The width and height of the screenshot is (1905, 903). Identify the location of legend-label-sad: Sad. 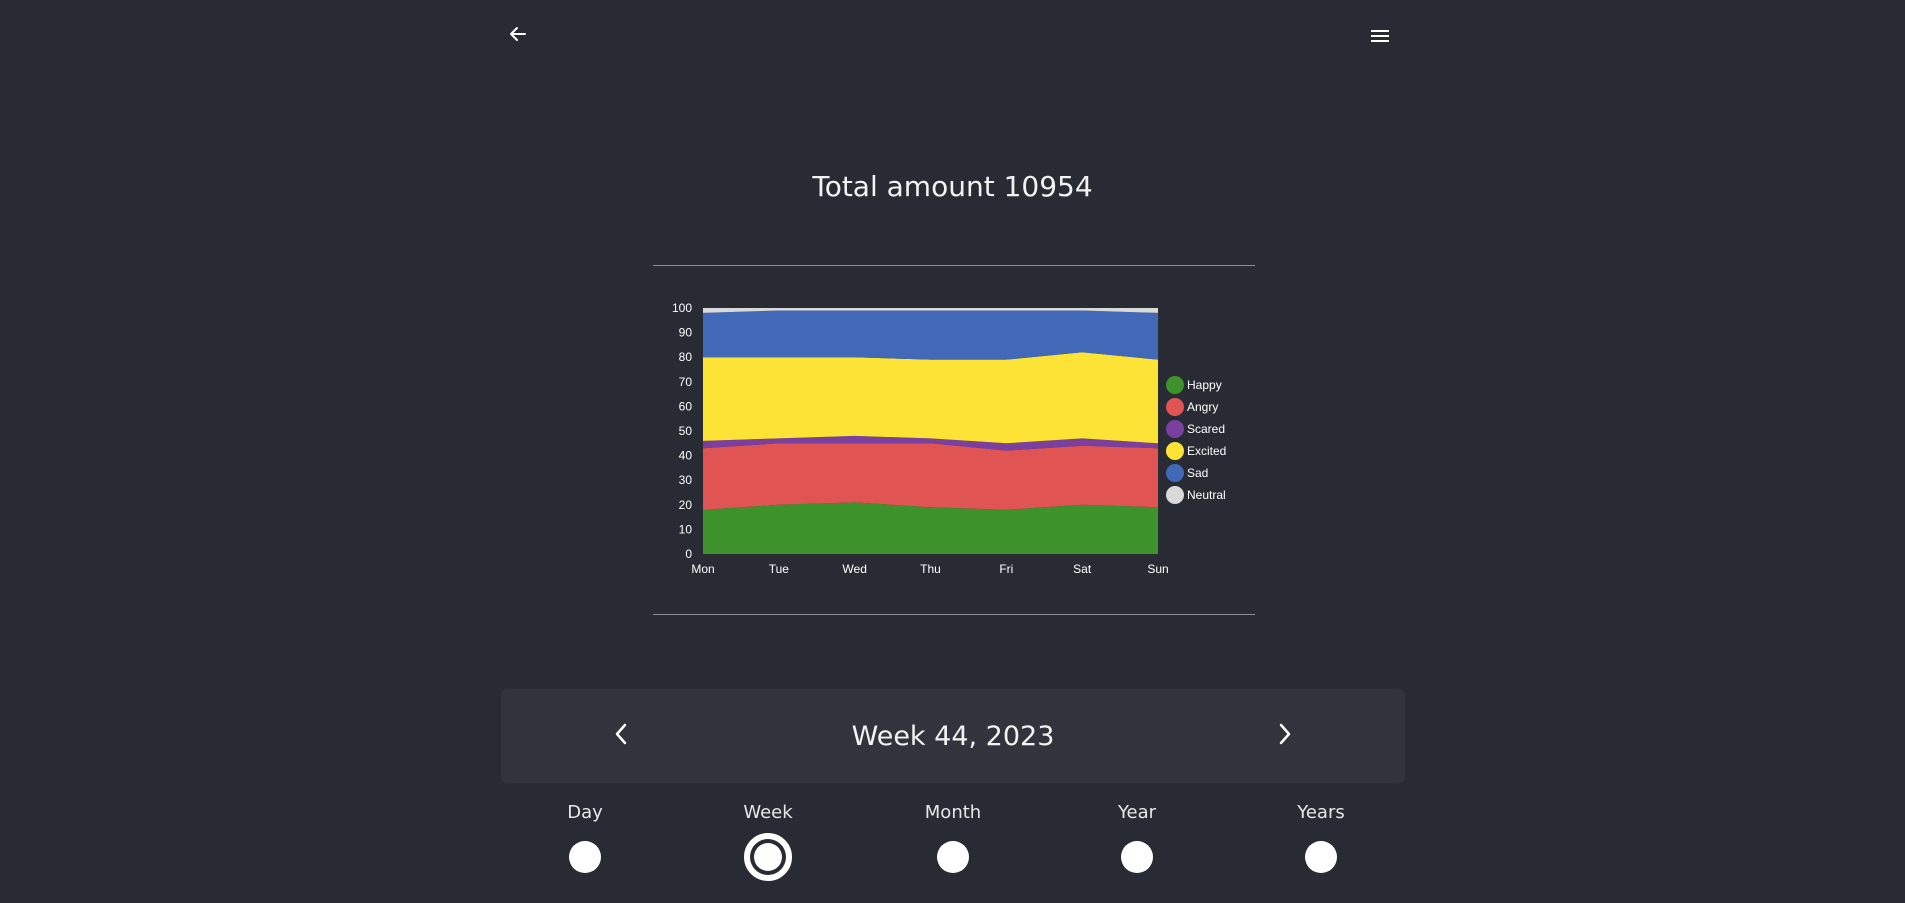
(1197, 473).